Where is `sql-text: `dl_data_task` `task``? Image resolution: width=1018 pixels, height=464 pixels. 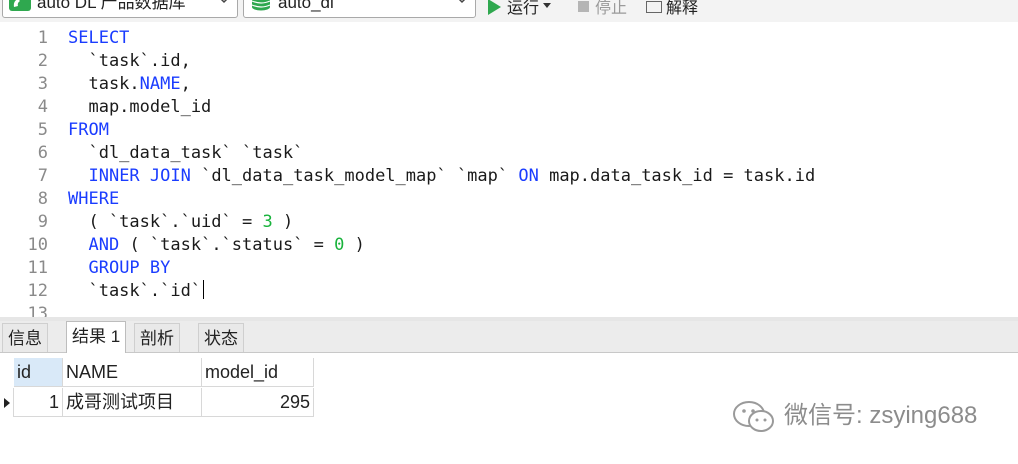 sql-text: `dl_data_task` `task` is located at coordinates (186, 153).